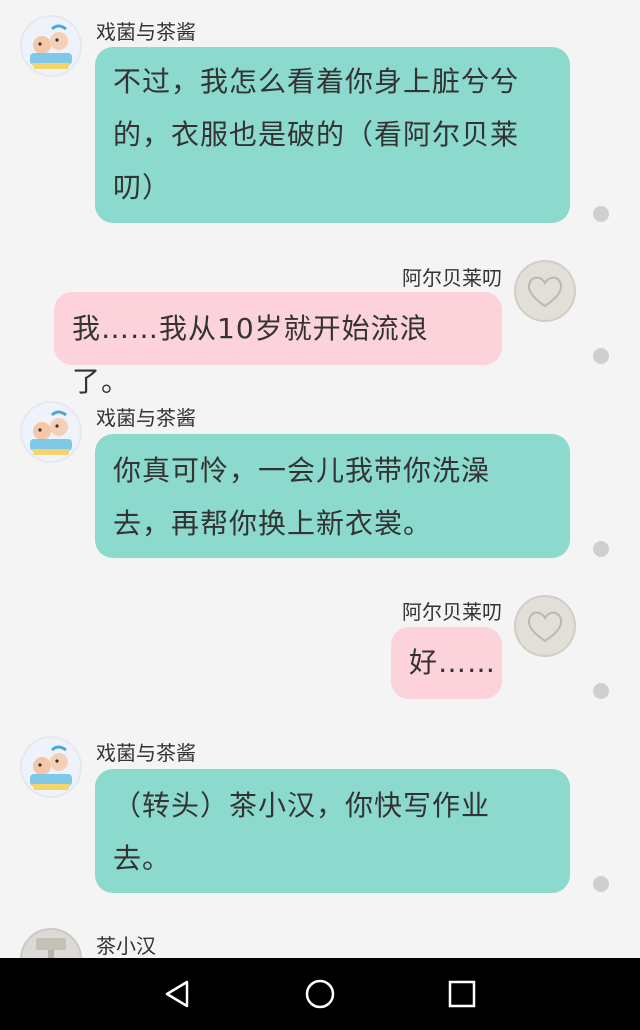  I want to click on avatar-chaxiaohan, so click(51, 943).